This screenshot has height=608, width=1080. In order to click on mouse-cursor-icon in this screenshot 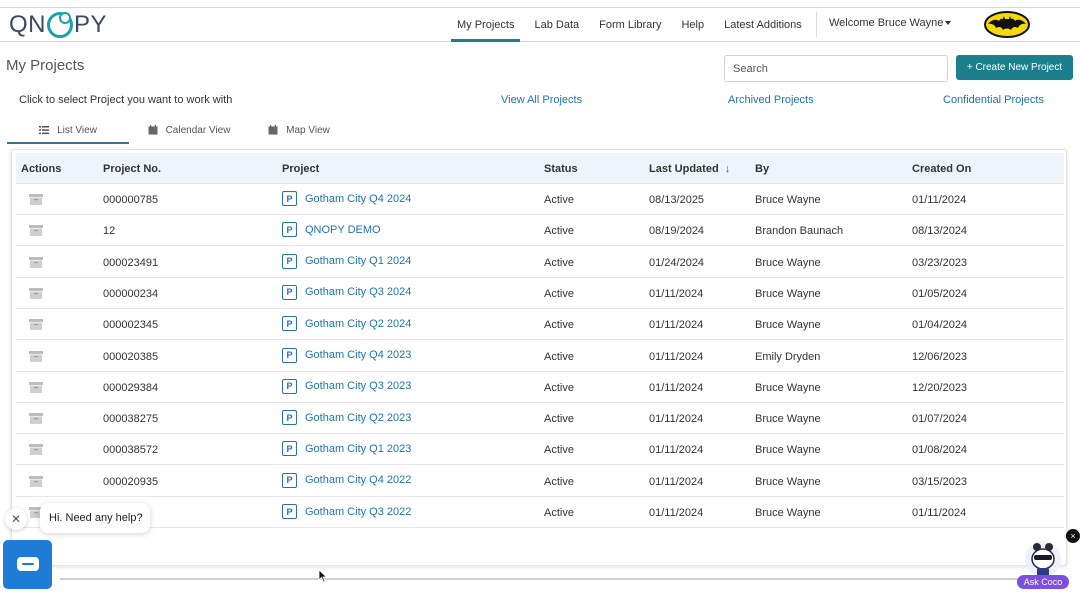, I will do `click(323, 576)`.